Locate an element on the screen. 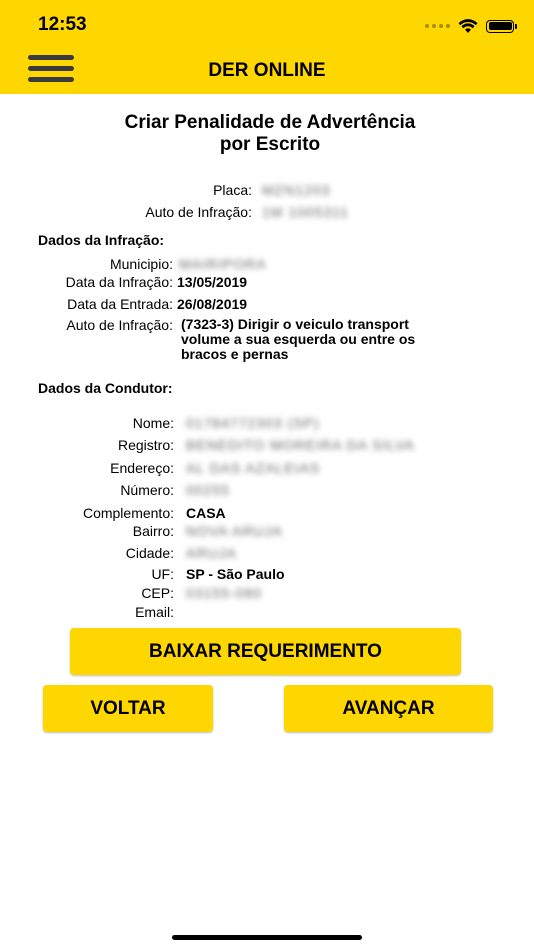 The height and width of the screenshot is (950, 534). complemento-label: Complemento: is located at coordinates (128, 513).